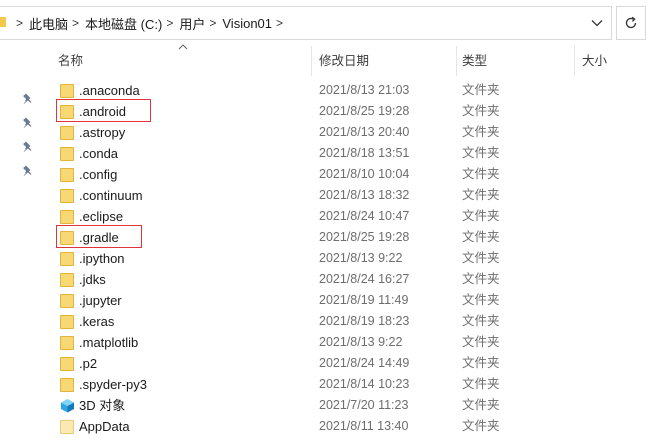 The width and height of the screenshot is (652, 441). Describe the element at coordinates (192, 23) in the screenshot. I see `breadcrumb-users: 用户` at that location.